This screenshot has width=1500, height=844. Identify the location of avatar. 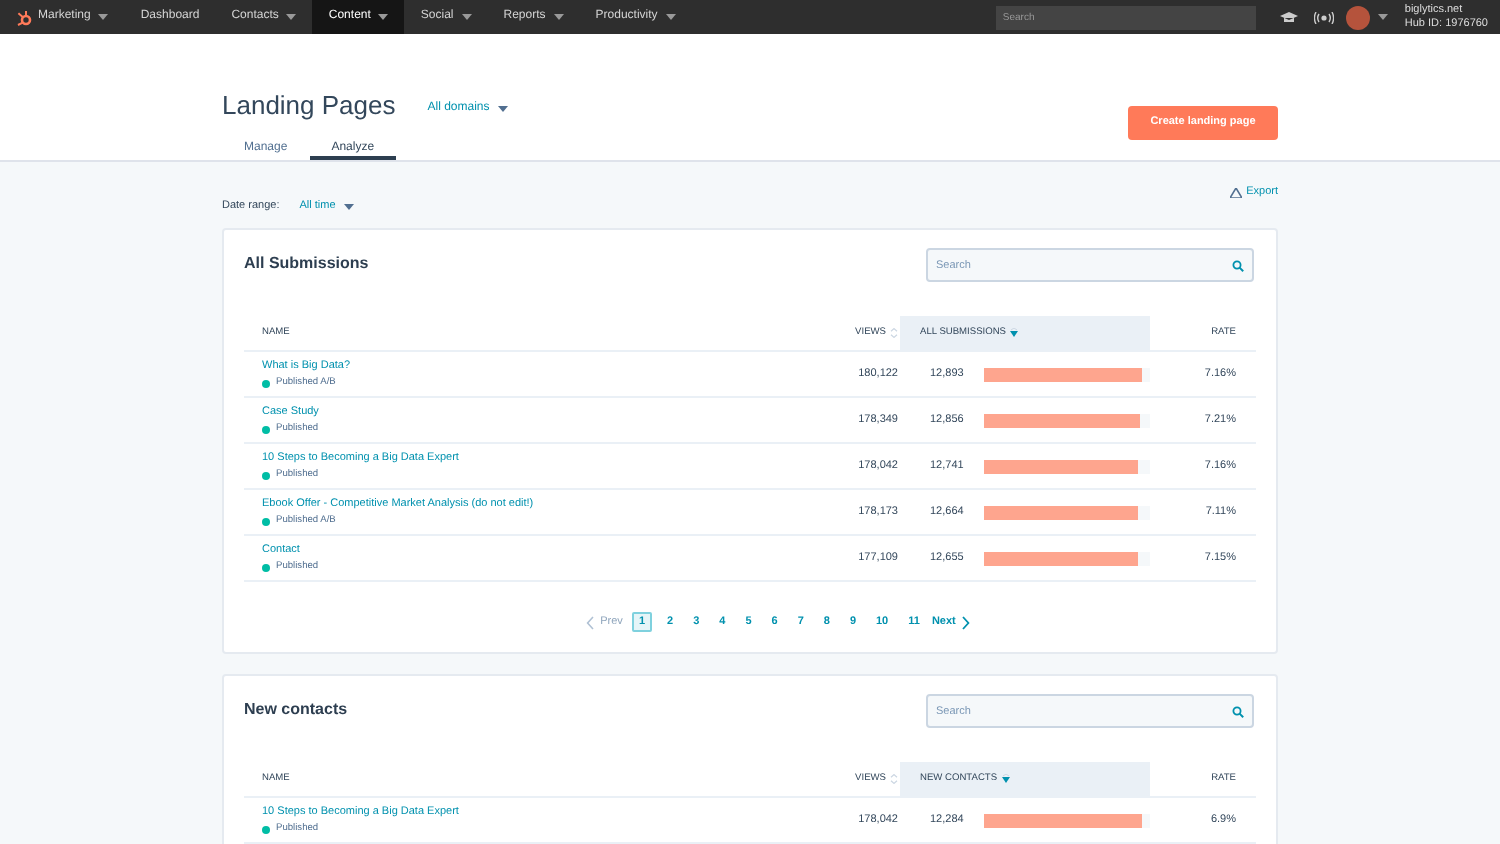
(1358, 17).